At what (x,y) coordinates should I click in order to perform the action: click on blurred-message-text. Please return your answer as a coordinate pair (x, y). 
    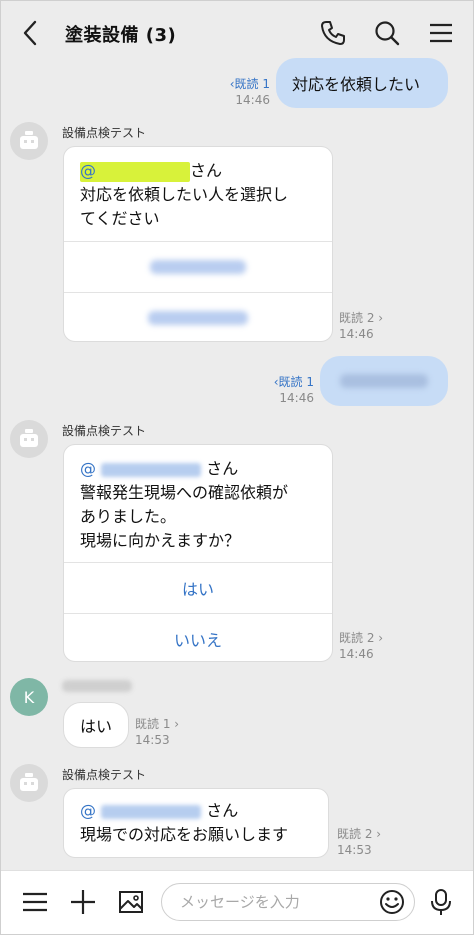
    Looking at the image, I should click on (384, 381).